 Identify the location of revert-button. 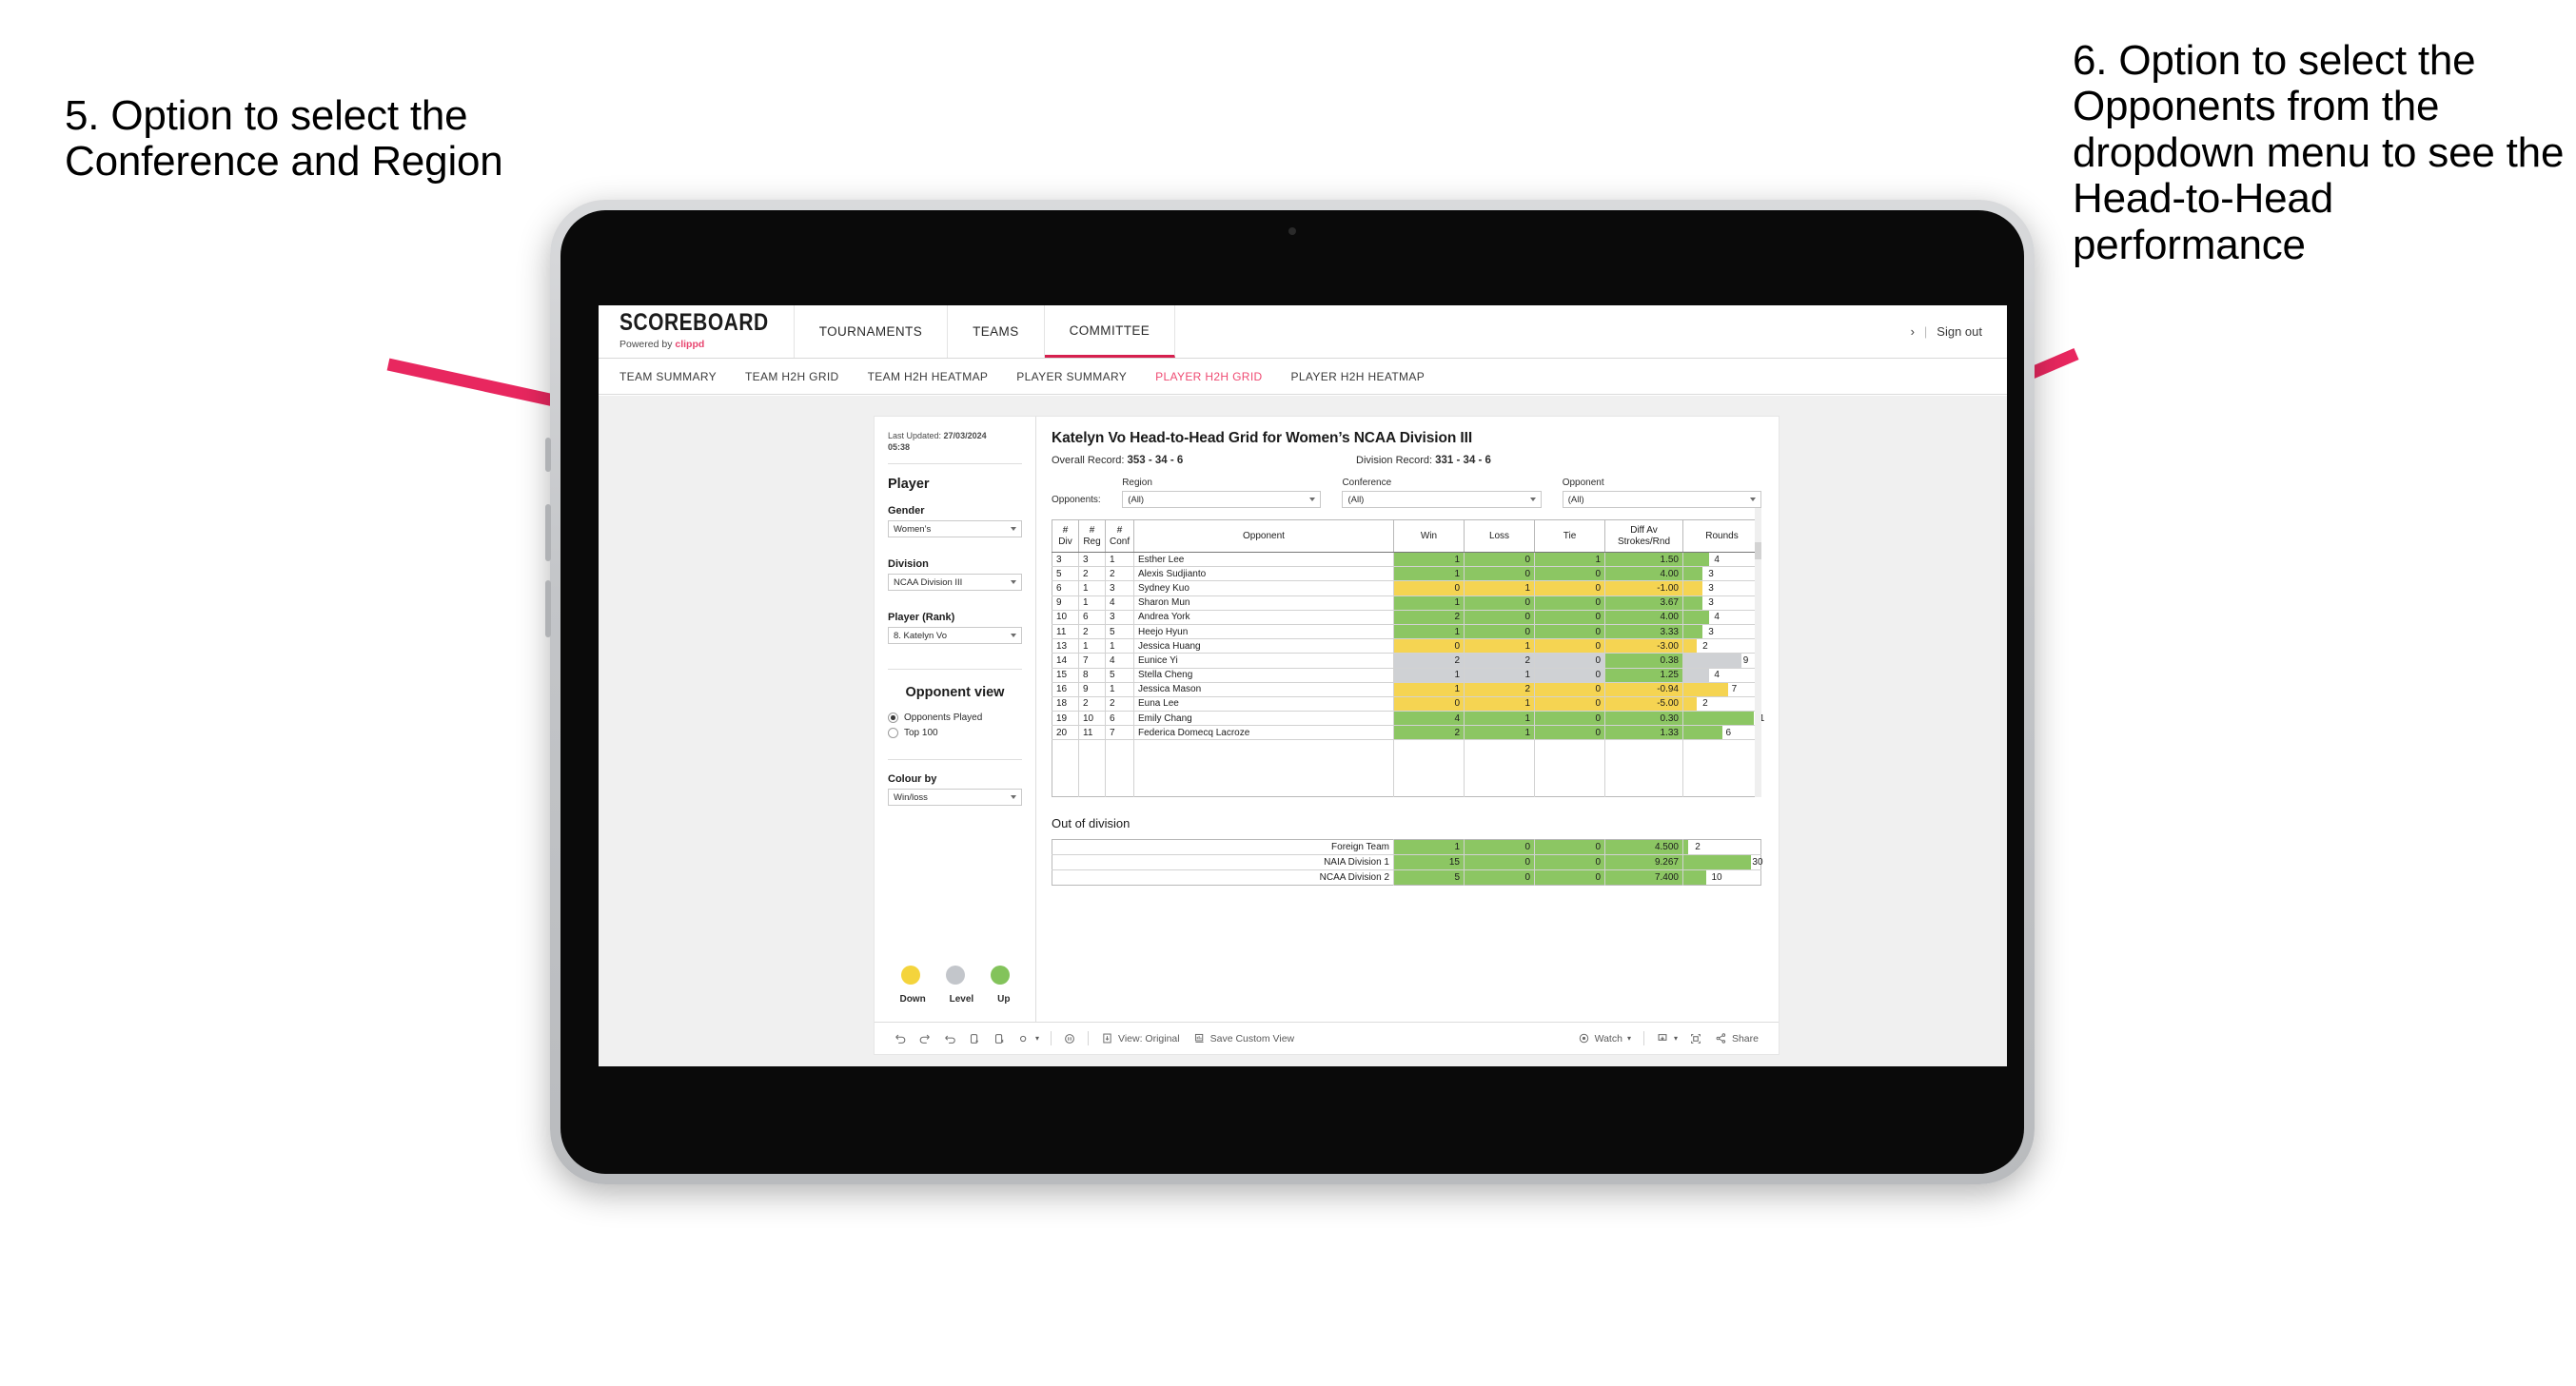
(949, 1038).